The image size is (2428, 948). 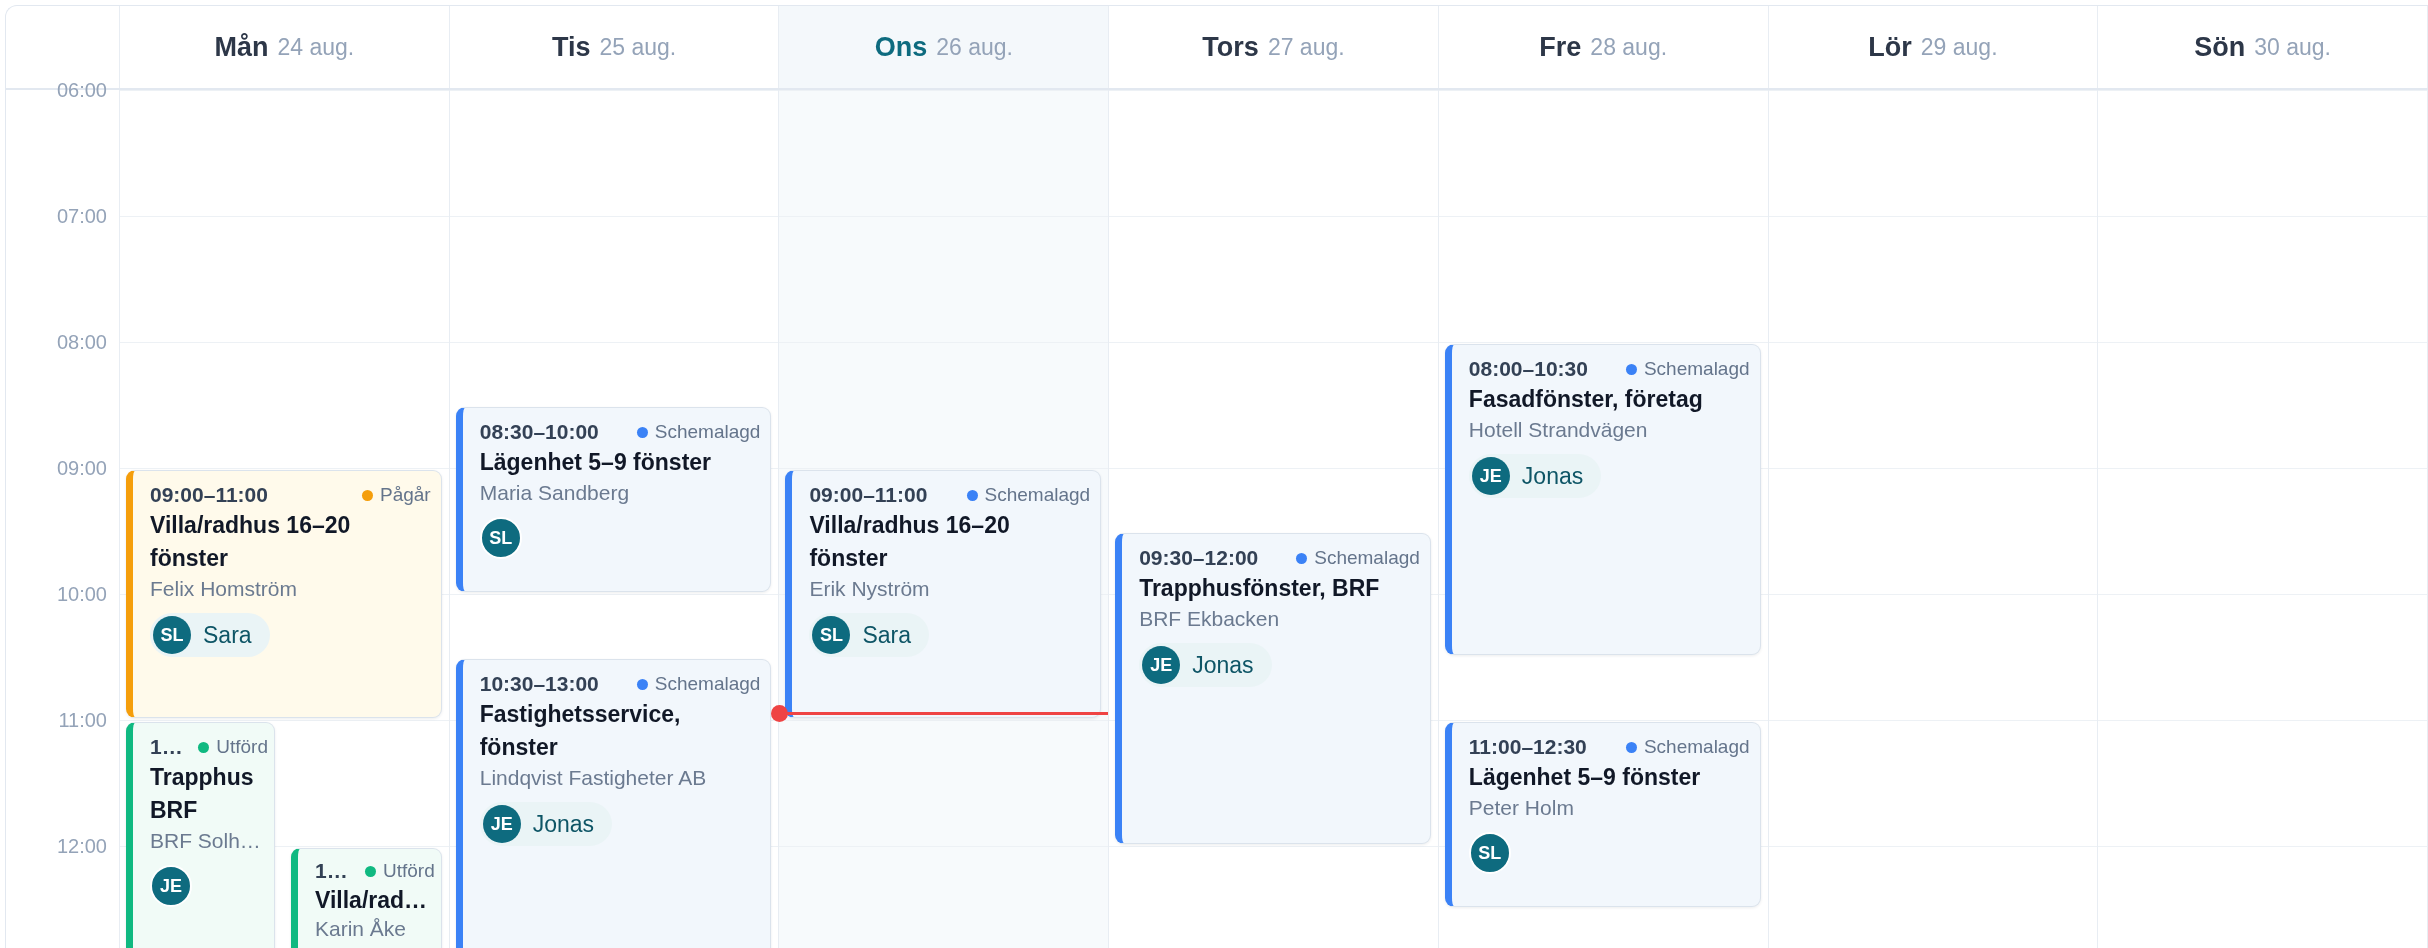 I want to click on event-time: 11:00–12:30, so click(x=1527, y=747).